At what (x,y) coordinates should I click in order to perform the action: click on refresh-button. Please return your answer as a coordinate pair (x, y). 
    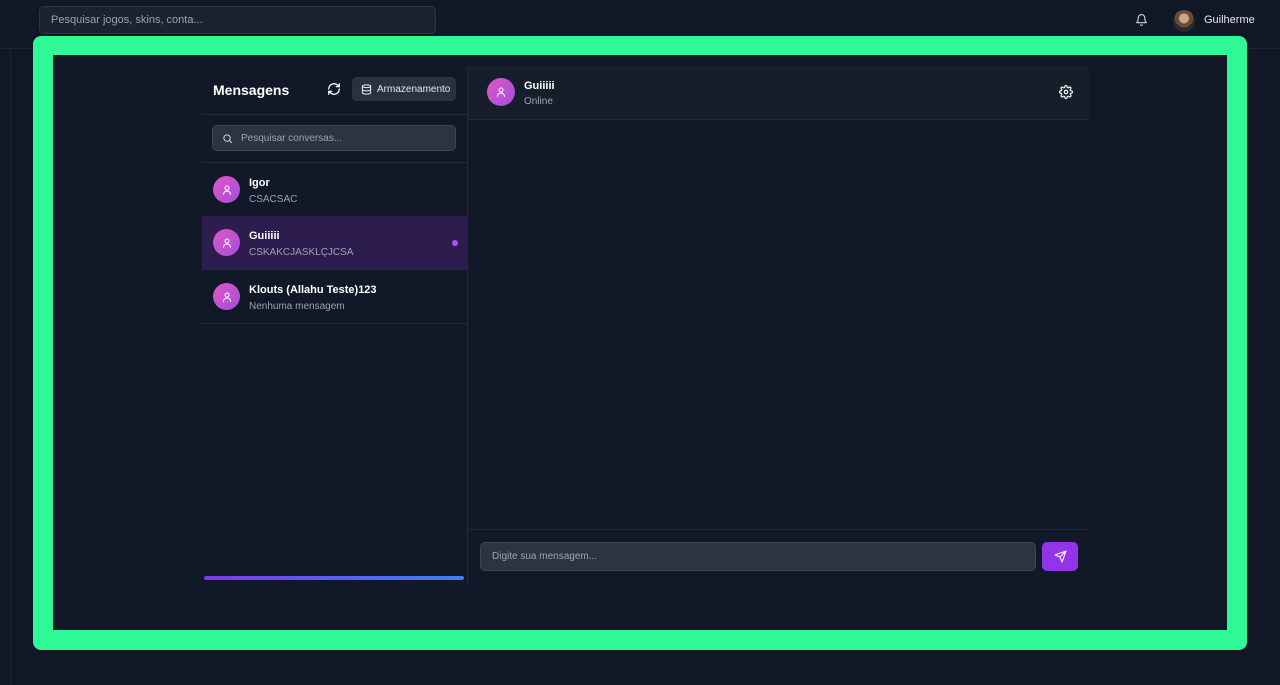
    Looking at the image, I should click on (333, 88).